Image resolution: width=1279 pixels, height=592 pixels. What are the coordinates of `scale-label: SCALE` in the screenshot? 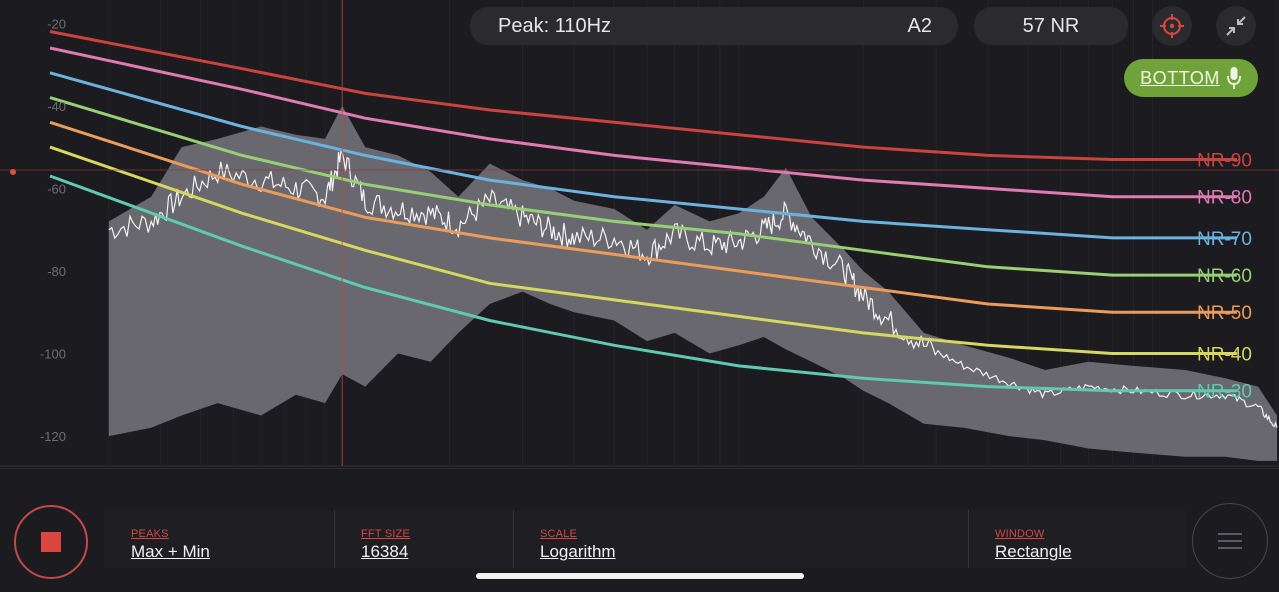 It's located at (559, 534).